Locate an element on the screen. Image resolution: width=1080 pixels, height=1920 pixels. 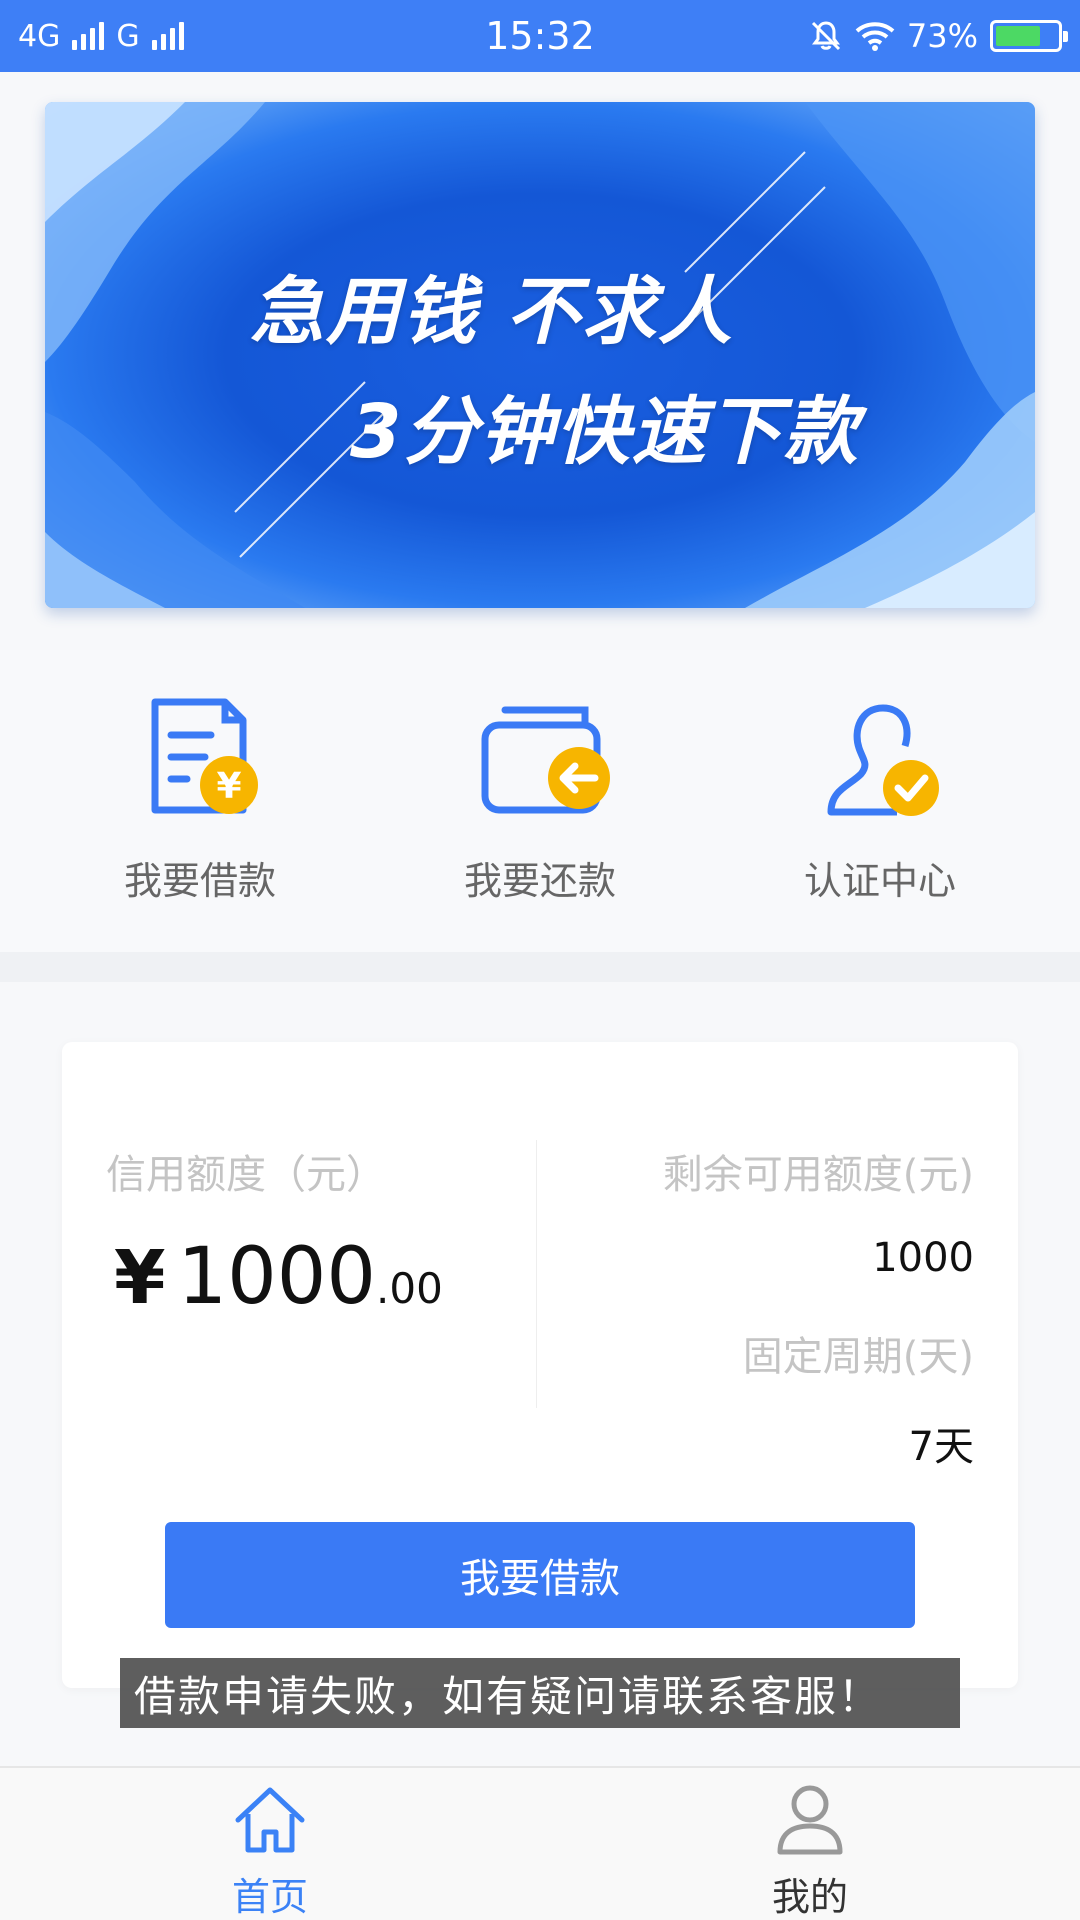
verify-user-icon is located at coordinates (883, 760).